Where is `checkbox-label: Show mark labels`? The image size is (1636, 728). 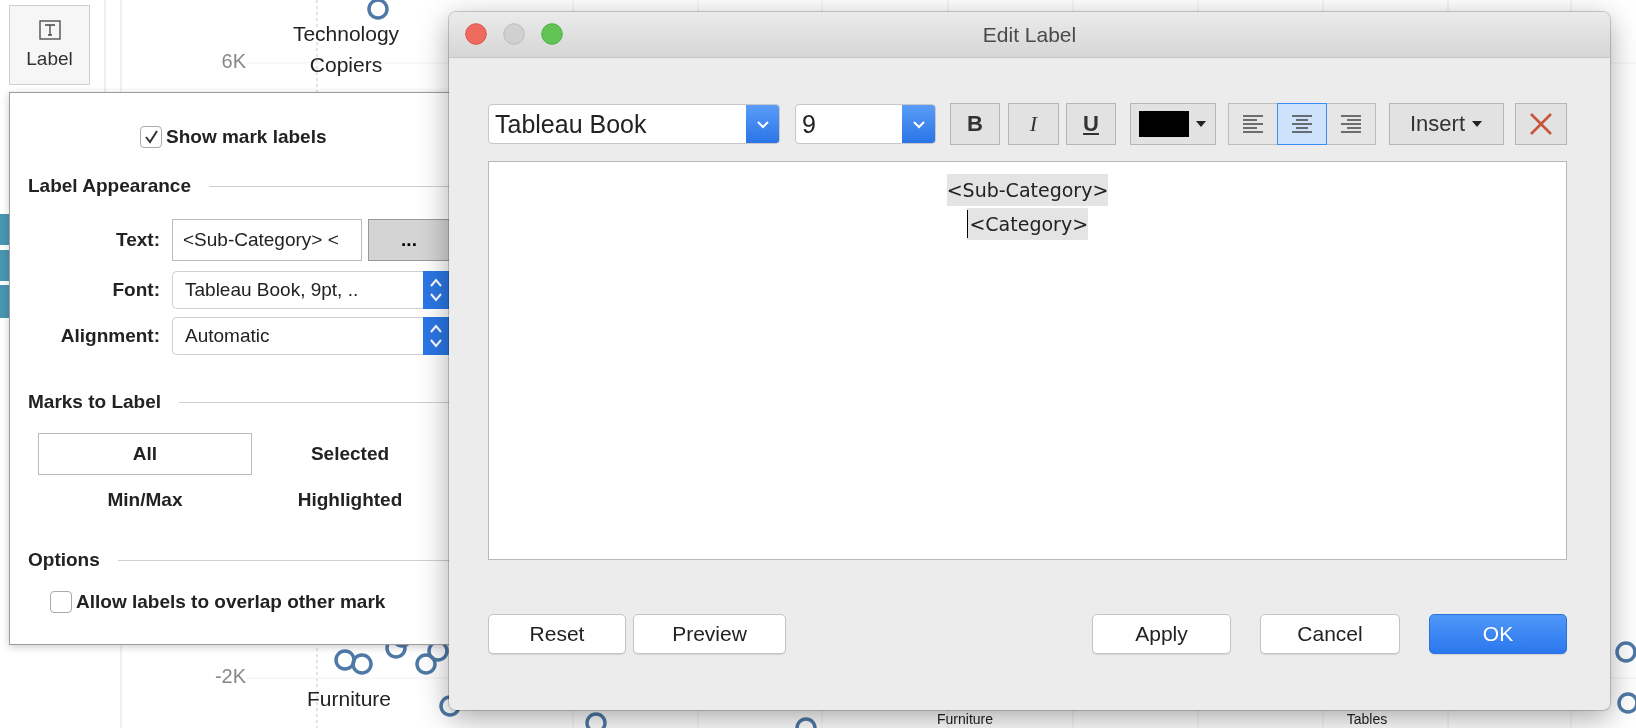
checkbox-label: Show mark labels is located at coordinates (246, 137).